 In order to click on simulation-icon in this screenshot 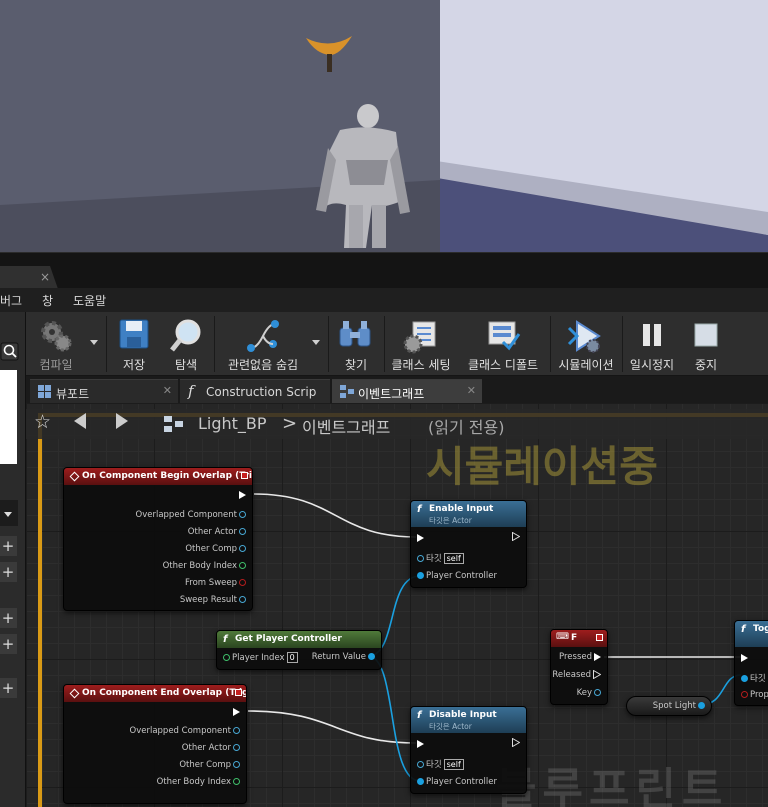, I will do `click(584, 336)`.